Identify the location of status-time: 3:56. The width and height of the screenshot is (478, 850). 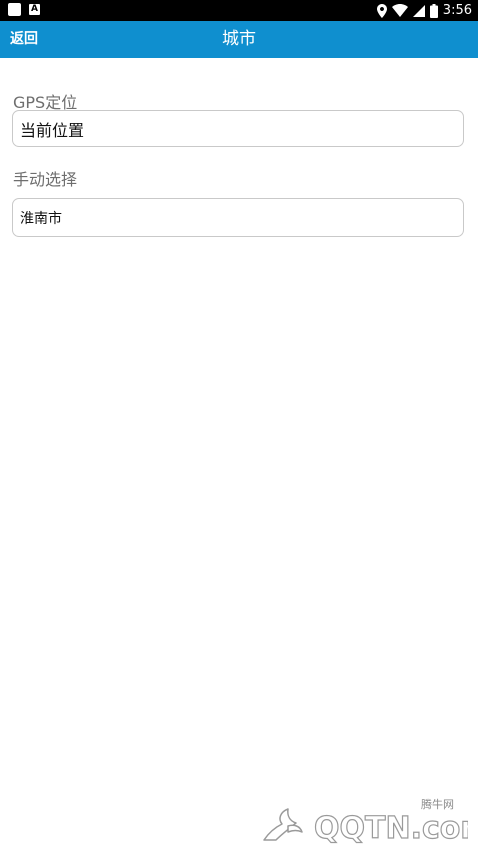
(457, 10).